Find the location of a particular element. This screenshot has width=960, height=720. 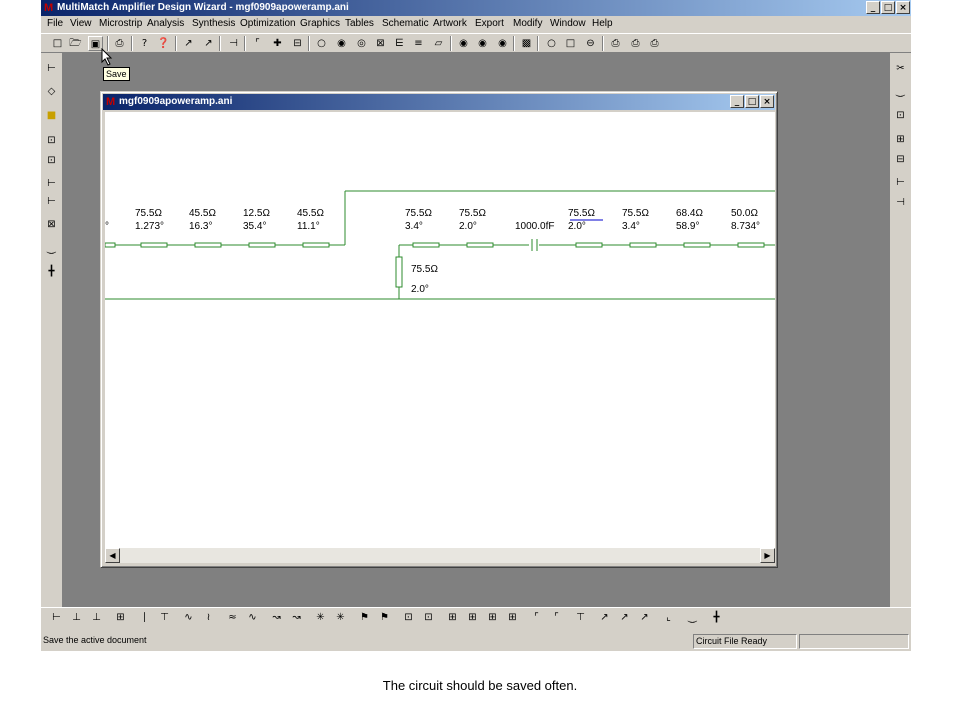

probe-icon: ⌞ is located at coordinates (668, 617).